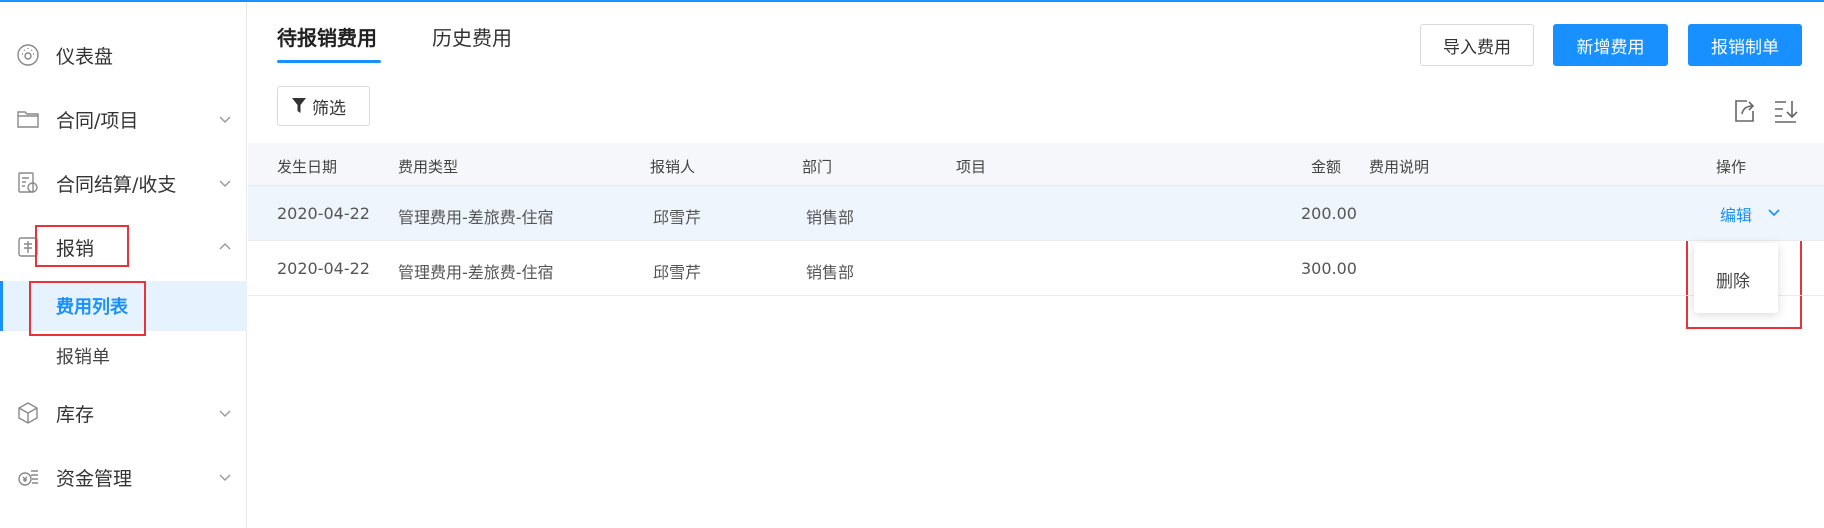  Describe the element at coordinates (1477, 45) in the screenshot. I see `import-expense-button: 导入费用` at that location.